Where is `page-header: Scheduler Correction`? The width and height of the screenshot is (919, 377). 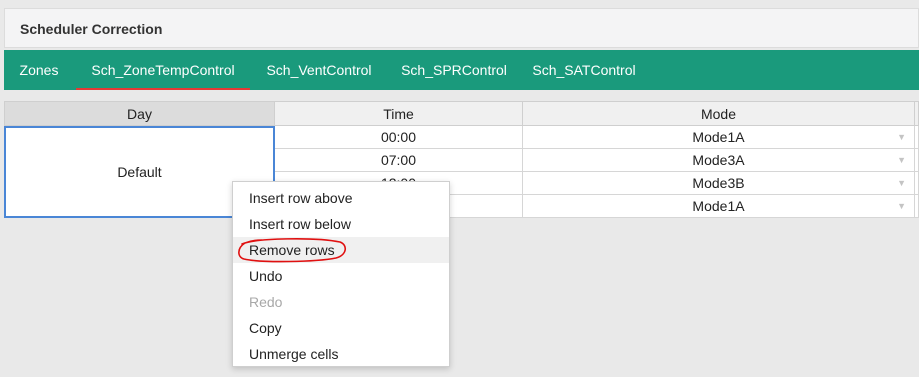 page-header: Scheduler Correction is located at coordinates (461, 28).